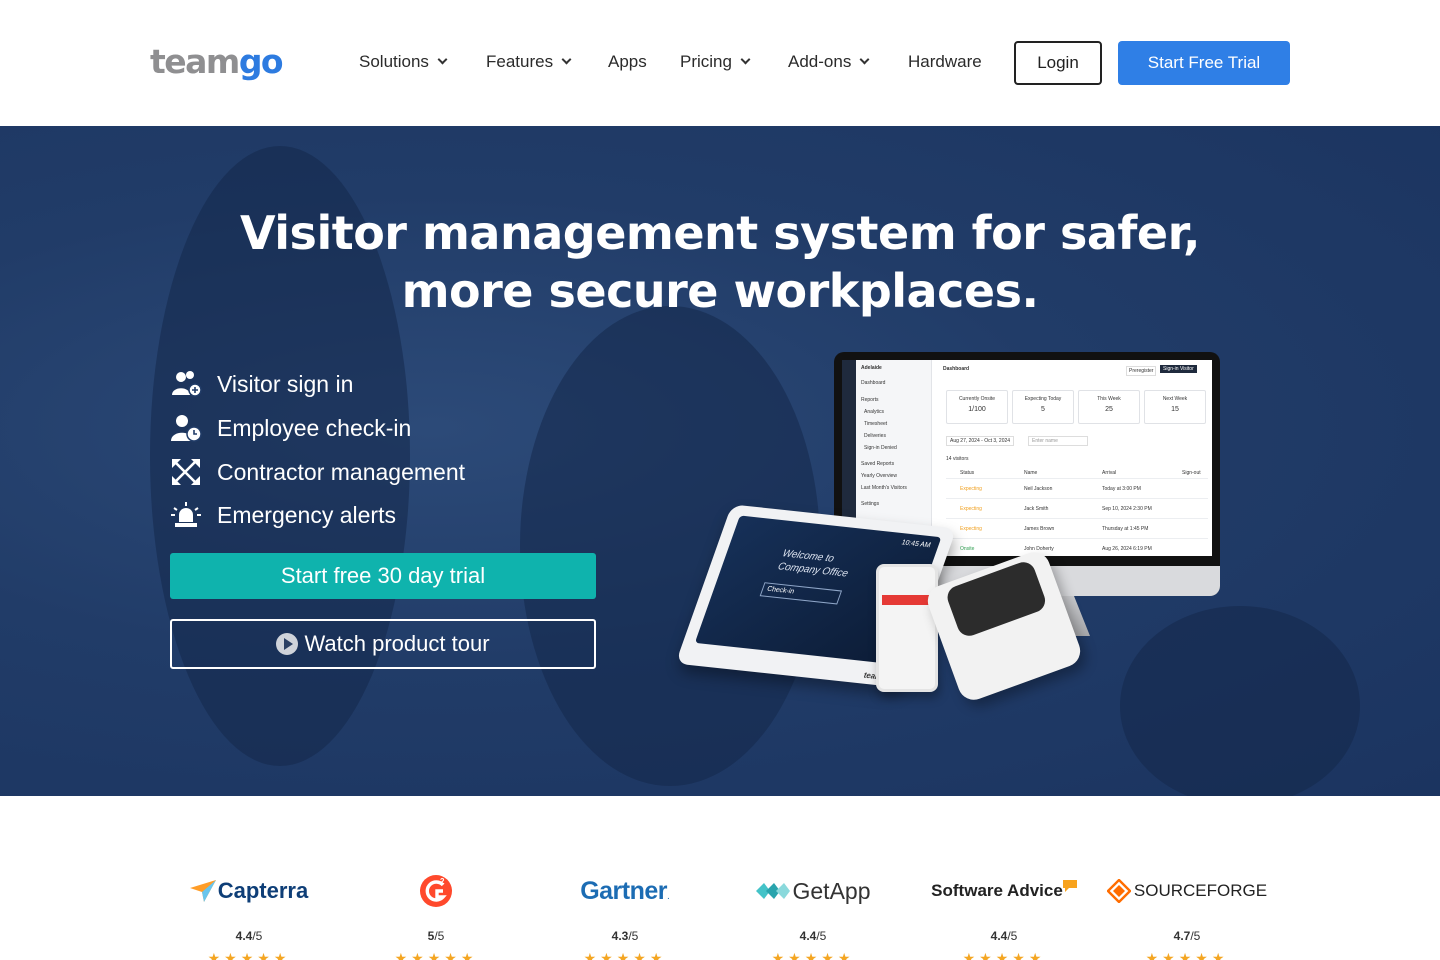 The width and height of the screenshot is (1440, 960). Describe the element at coordinates (436, 936) in the screenshot. I see `rating-score: 5/5` at that location.